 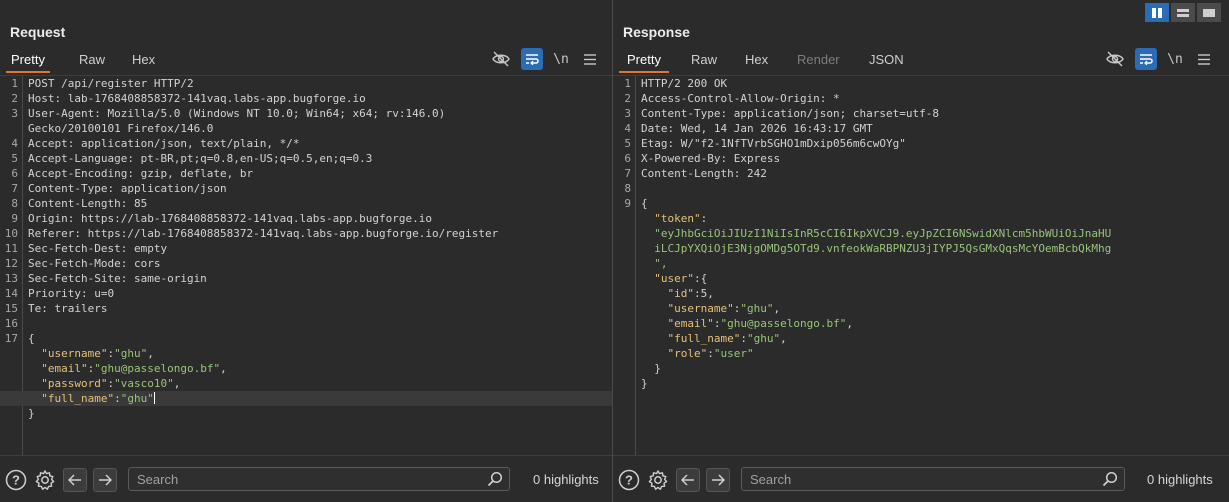 What do you see at coordinates (773, 143) in the screenshot?
I see `code-text: Etag: W/"f2-1NfTVrbSGHO1mDxip056m6cwOYg"` at bounding box center [773, 143].